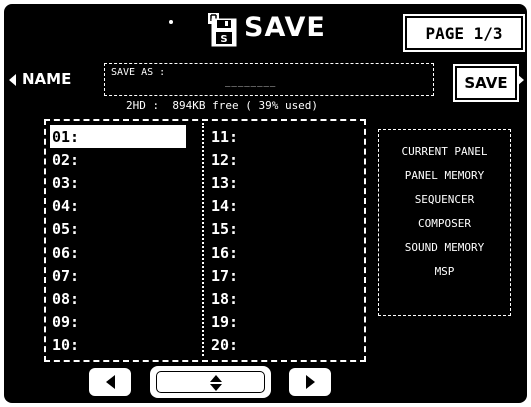 The width and height of the screenshot is (531, 407). I want to click on page-button: PAGE 1/3, so click(464, 33).